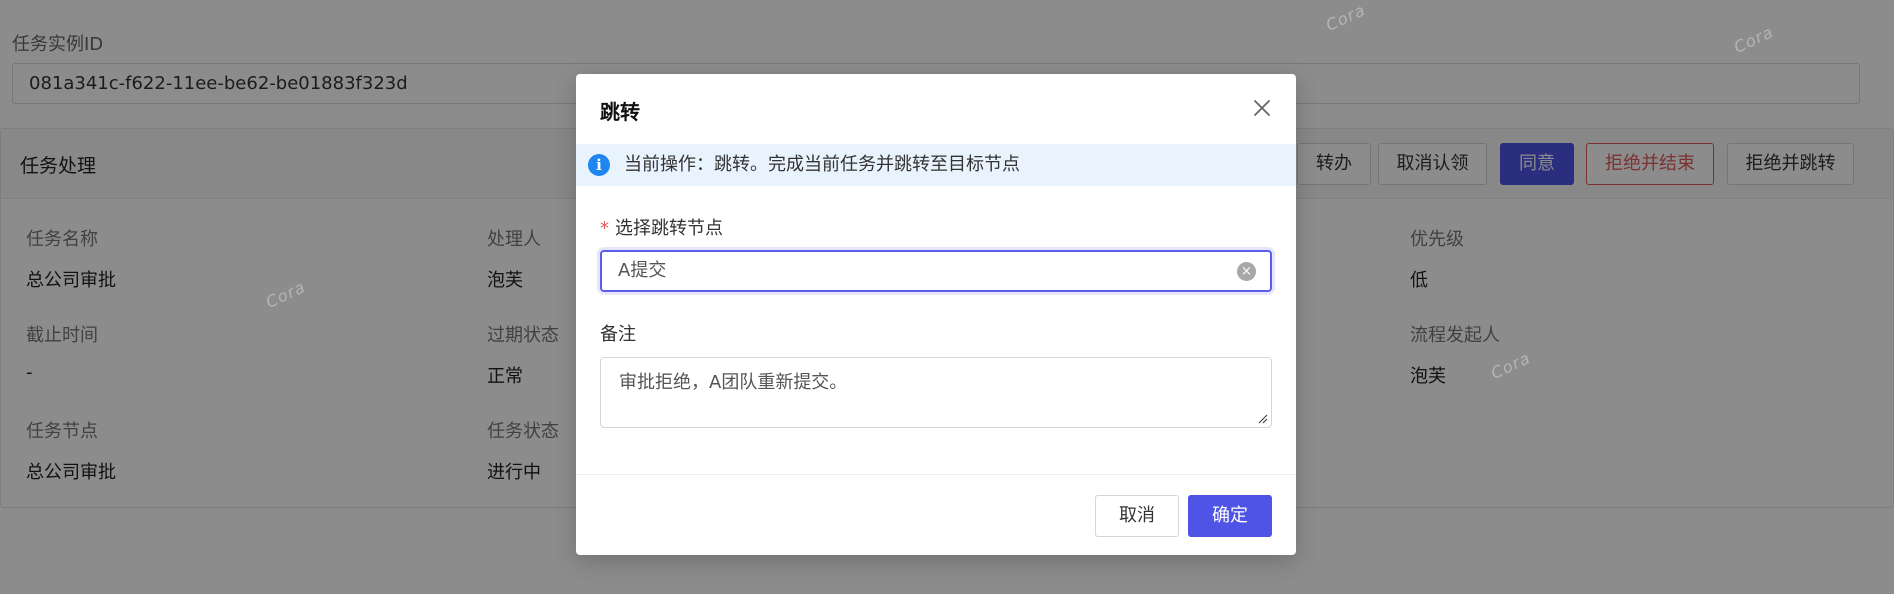 This screenshot has width=1894, height=594. Describe the element at coordinates (620, 112) in the screenshot. I see `dialog-title: 跳转` at that location.